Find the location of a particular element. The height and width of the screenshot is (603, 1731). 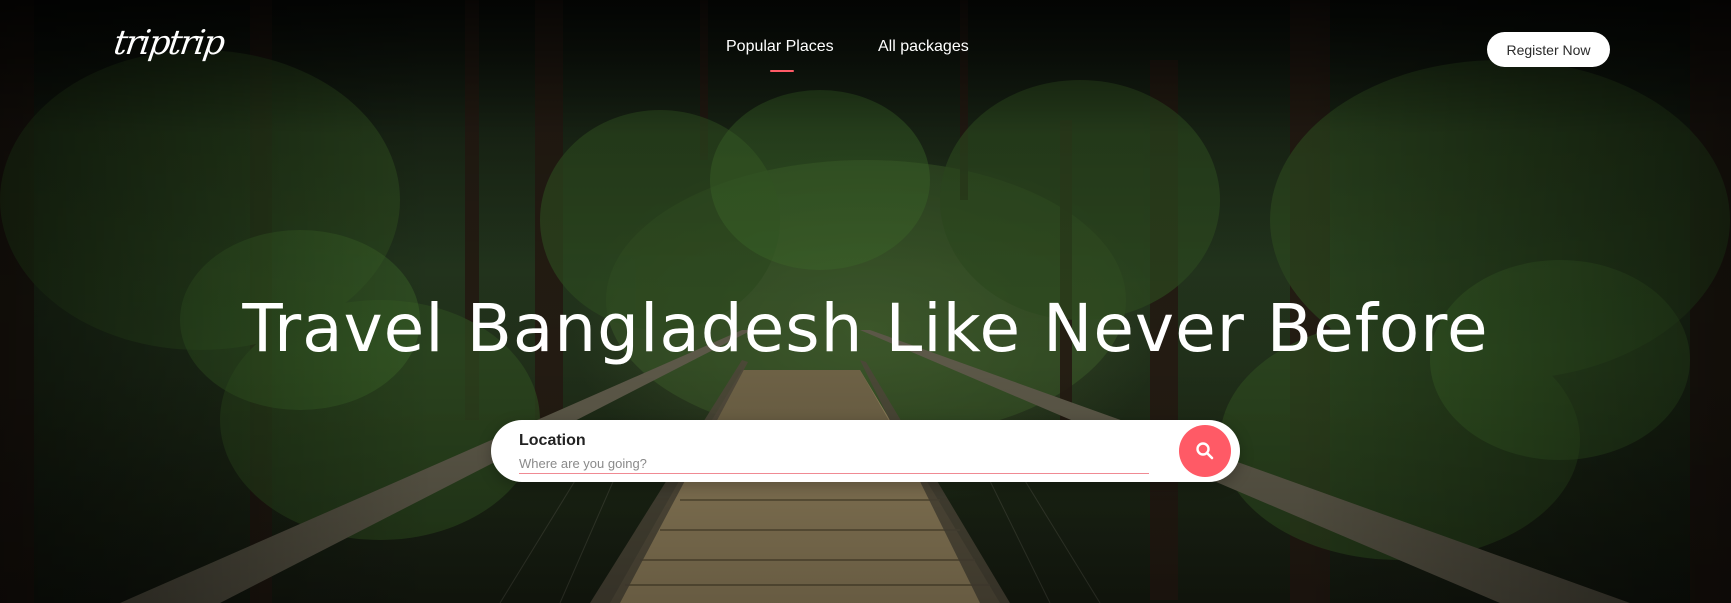

nav-item-popular-places: Popular Places is located at coordinates (780, 47).